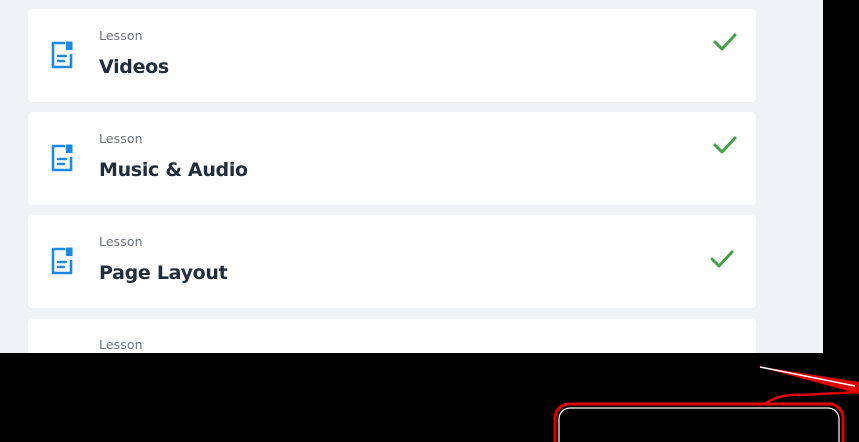 The width and height of the screenshot is (859, 442). I want to click on lesson-title: Videos, so click(134, 67).